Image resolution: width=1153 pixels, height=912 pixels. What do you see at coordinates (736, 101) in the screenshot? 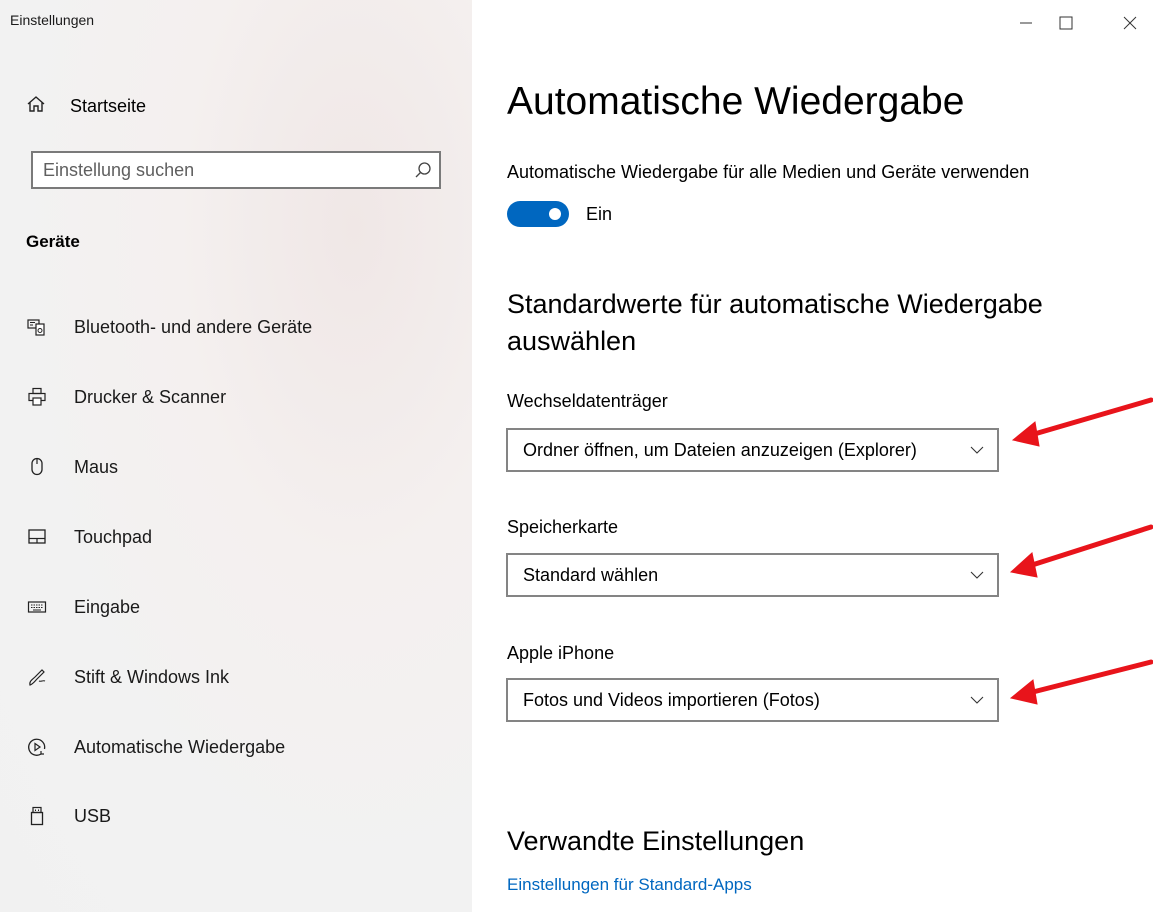
I see `page-title: Automatische Wiedergabe` at bounding box center [736, 101].